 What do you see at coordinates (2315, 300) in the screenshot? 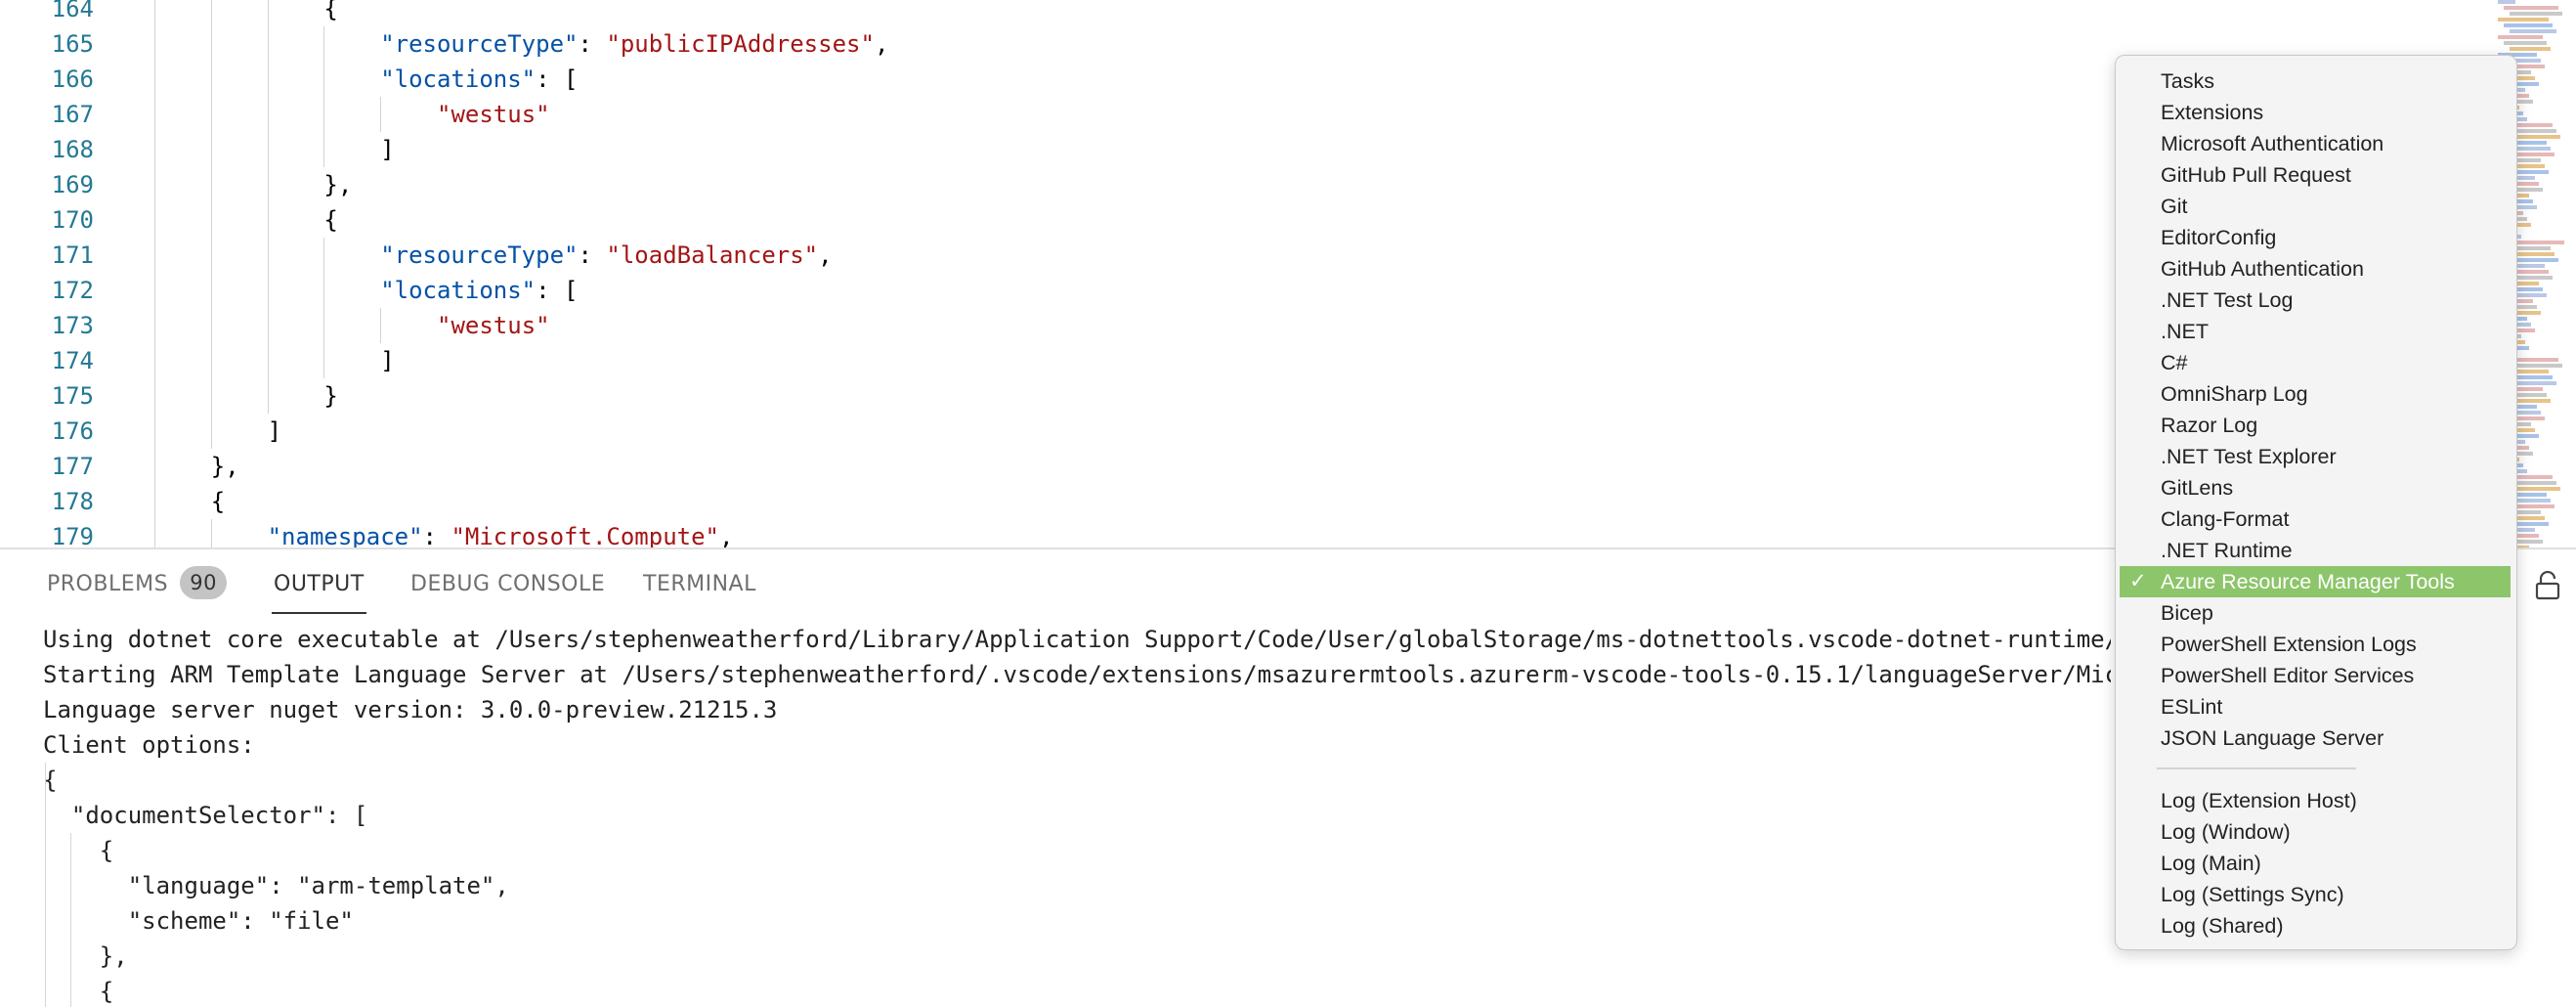
I see `menu-item: .NET Test Log` at bounding box center [2315, 300].